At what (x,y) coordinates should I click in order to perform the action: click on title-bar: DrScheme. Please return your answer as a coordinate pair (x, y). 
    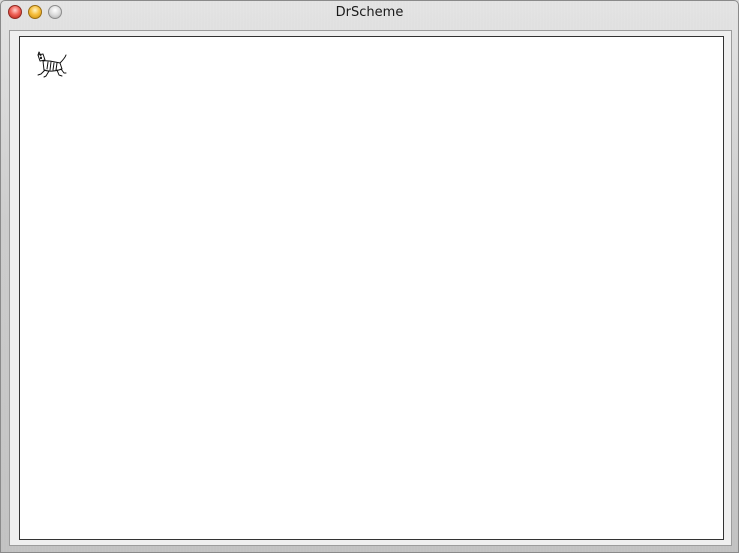
    Looking at the image, I should click on (369, 12).